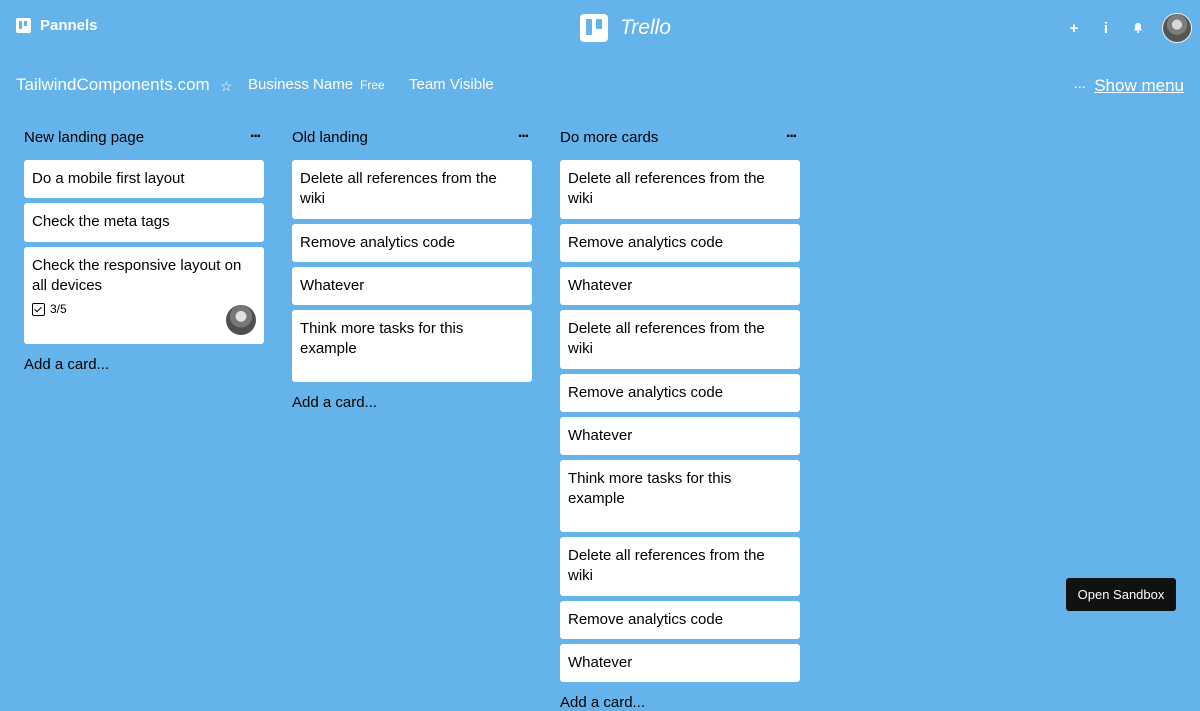 The width and height of the screenshot is (1200, 711). What do you see at coordinates (23, 25) in the screenshot?
I see `board-icon` at bounding box center [23, 25].